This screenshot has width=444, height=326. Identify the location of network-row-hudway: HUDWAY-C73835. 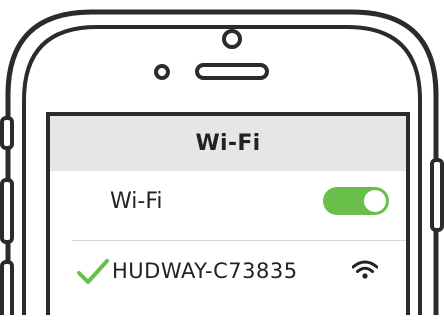
(228, 271).